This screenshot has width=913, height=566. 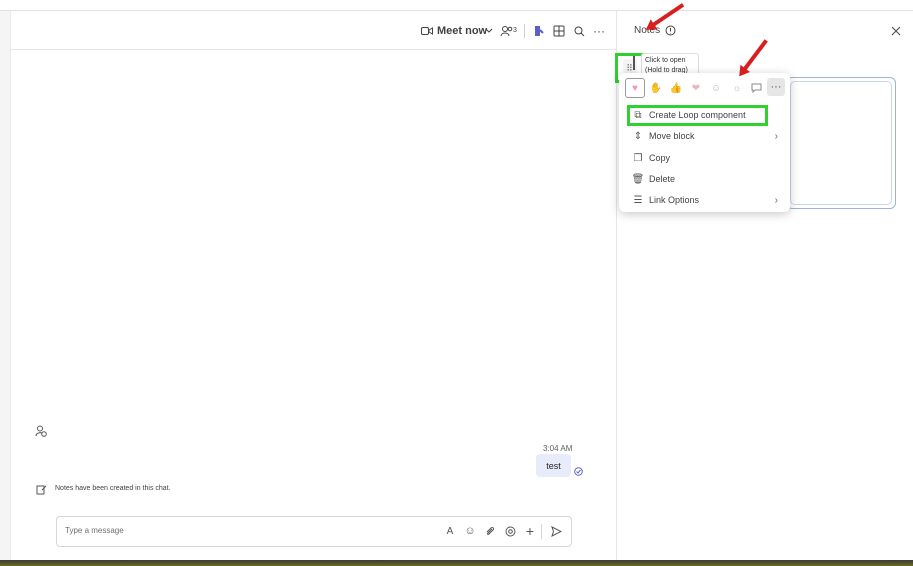 I want to click on comment-icon, so click(x=756, y=88).